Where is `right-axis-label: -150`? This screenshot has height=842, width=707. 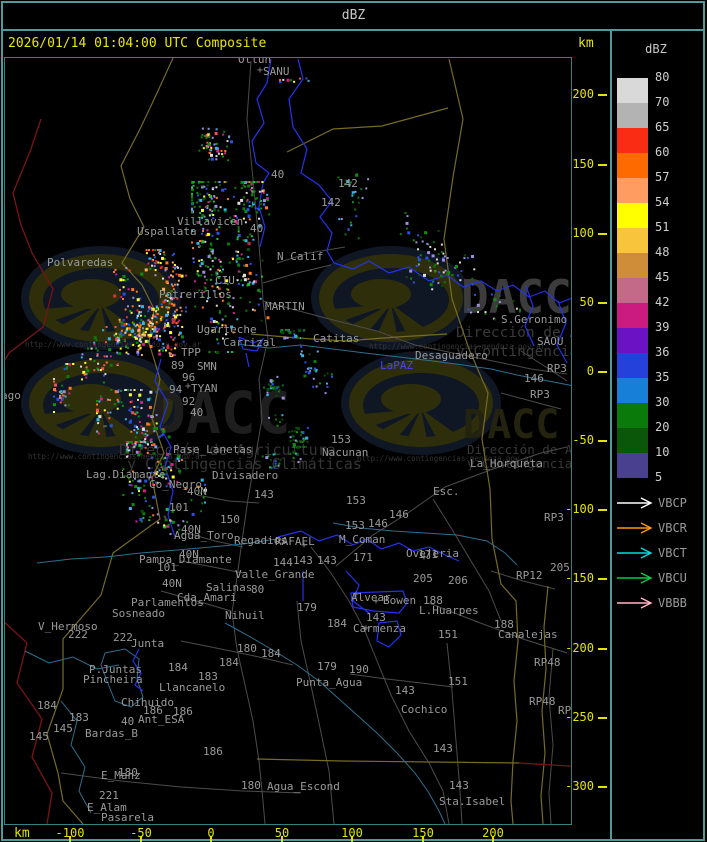
right-axis-label: -150 is located at coordinates (579, 578).